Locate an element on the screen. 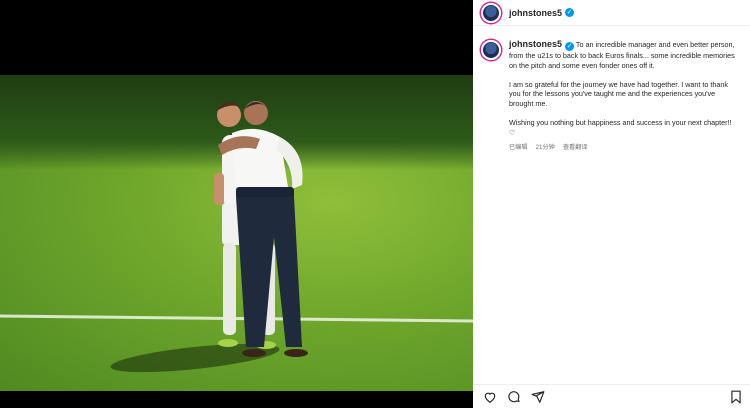  bookmark-icon is located at coordinates (736, 397).